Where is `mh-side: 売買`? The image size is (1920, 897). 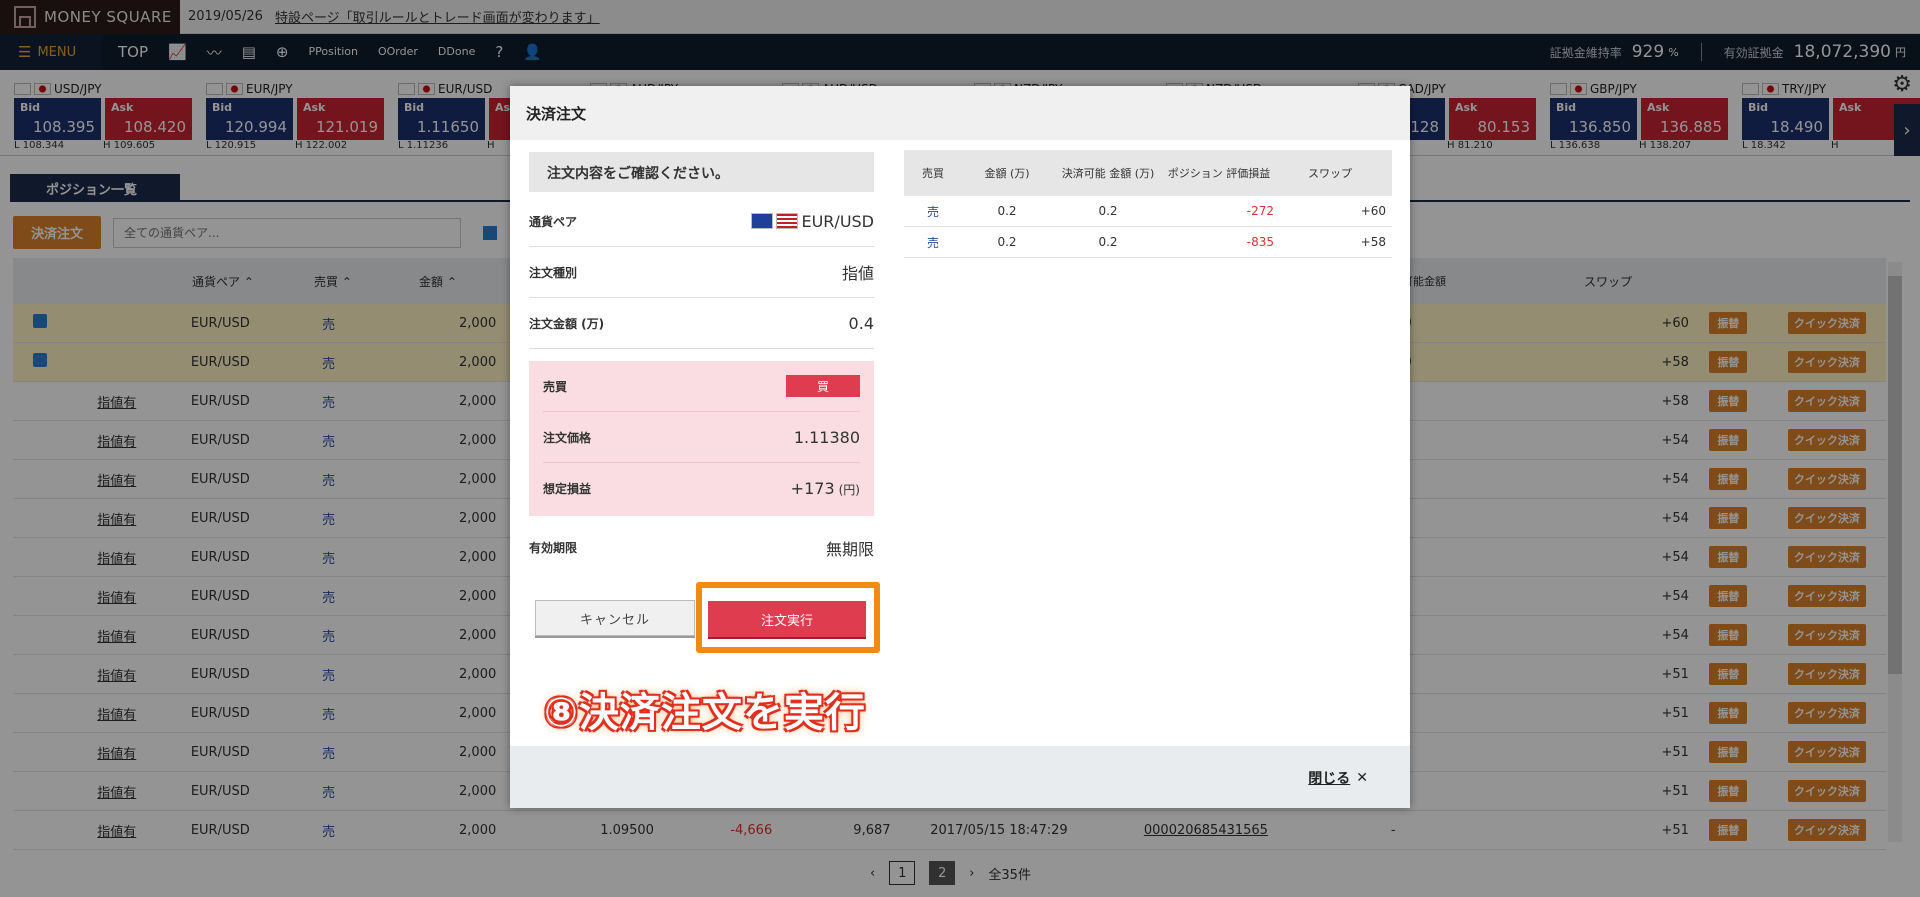 mh-side: 売買 is located at coordinates (933, 173).